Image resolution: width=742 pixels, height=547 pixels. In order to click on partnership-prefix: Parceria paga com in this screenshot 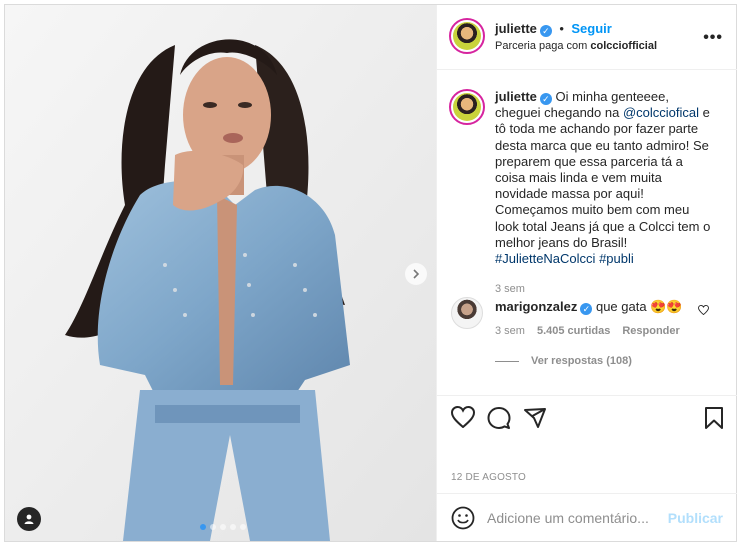, I will do `click(541, 46)`.